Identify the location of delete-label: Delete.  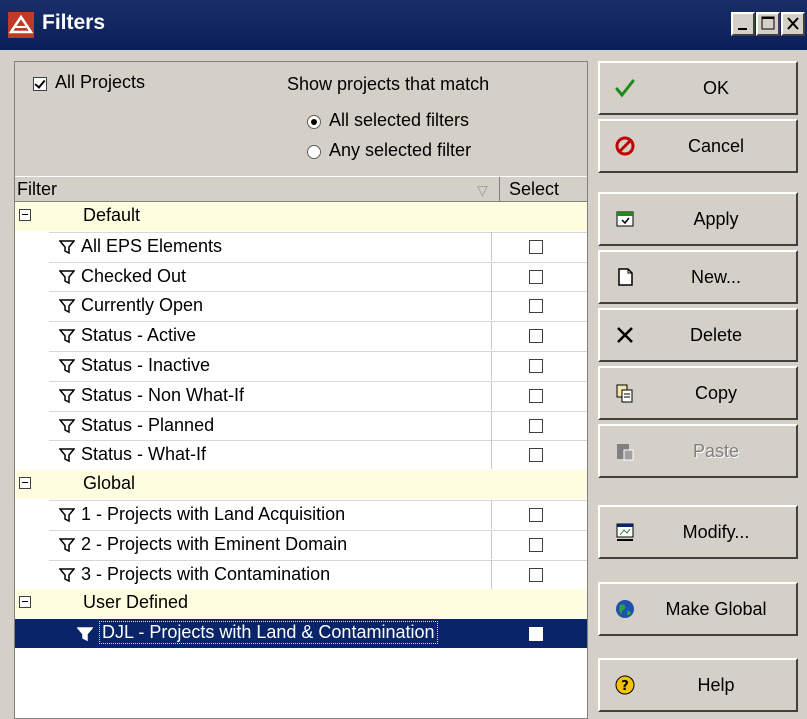
(716, 335).